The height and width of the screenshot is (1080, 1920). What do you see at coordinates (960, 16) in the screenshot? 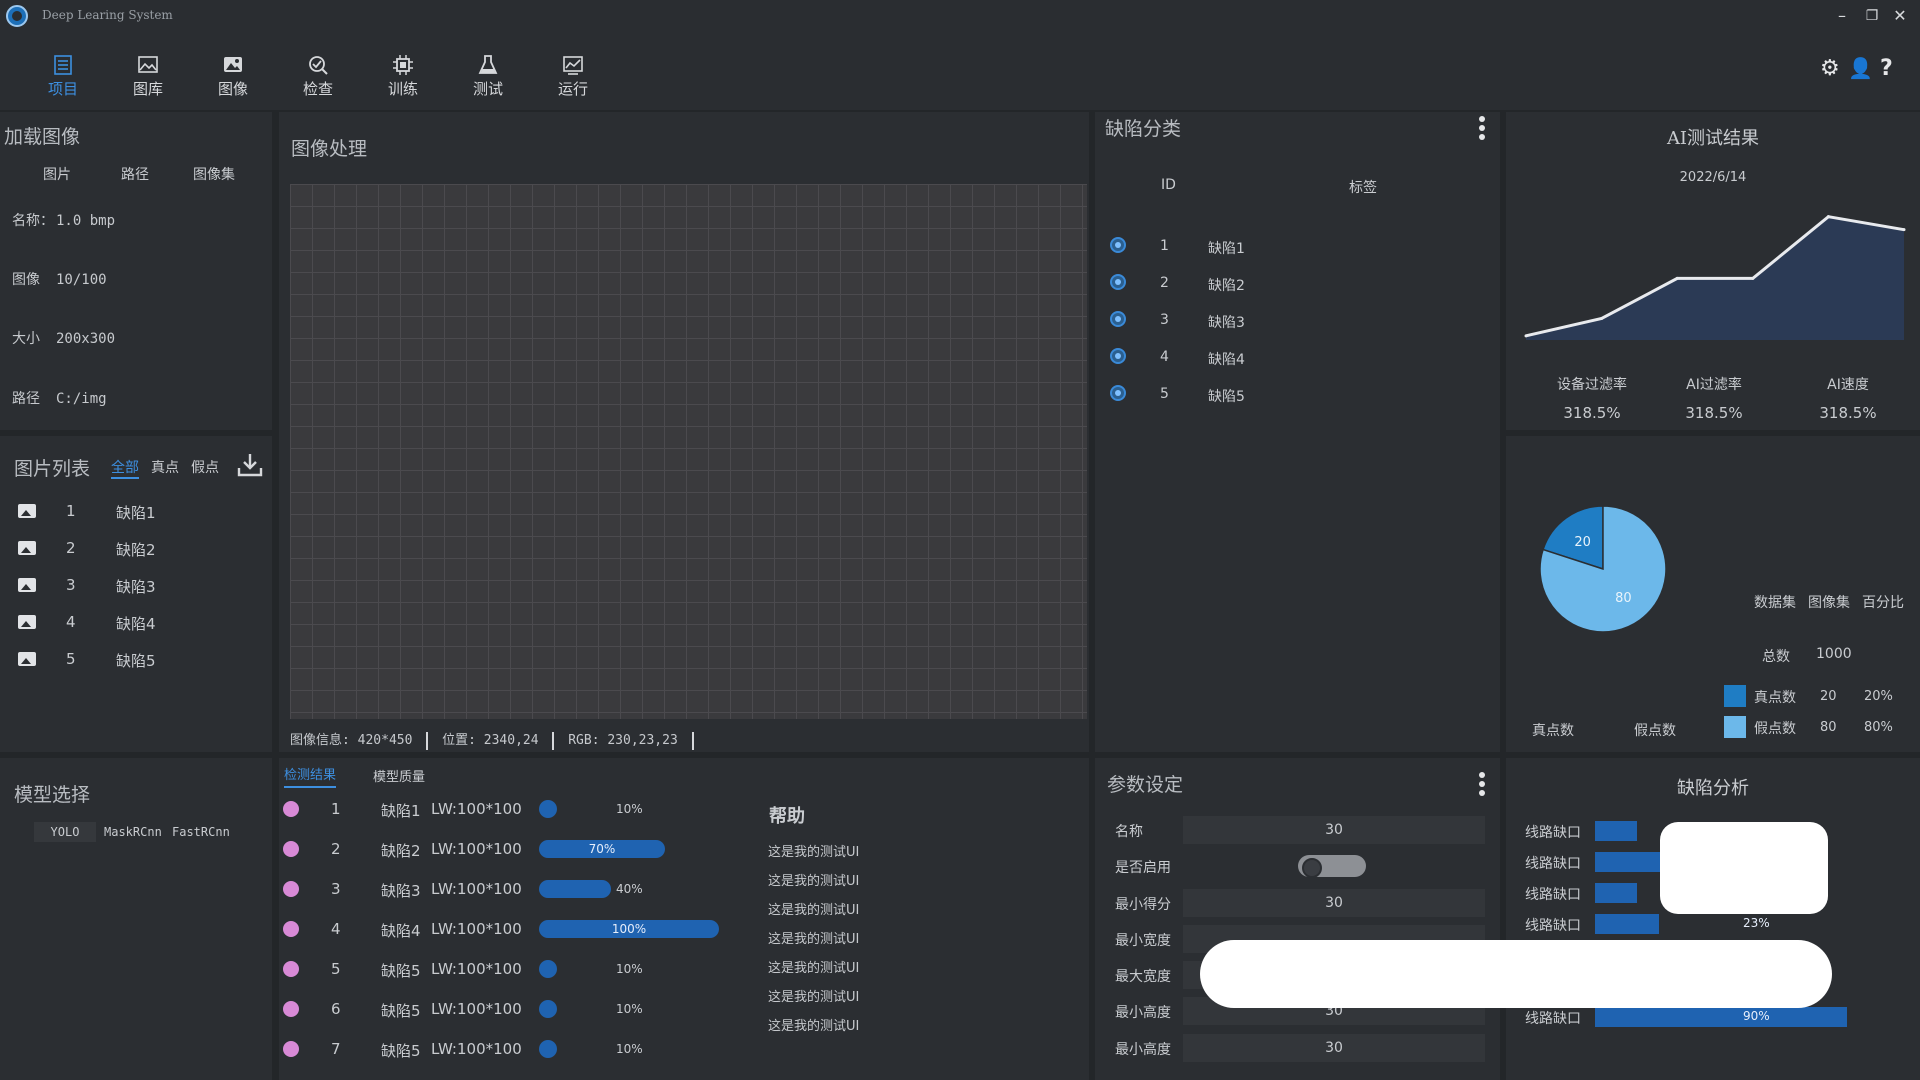
I see `title-bar: Deep Learing System – ❐ ✕` at bounding box center [960, 16].